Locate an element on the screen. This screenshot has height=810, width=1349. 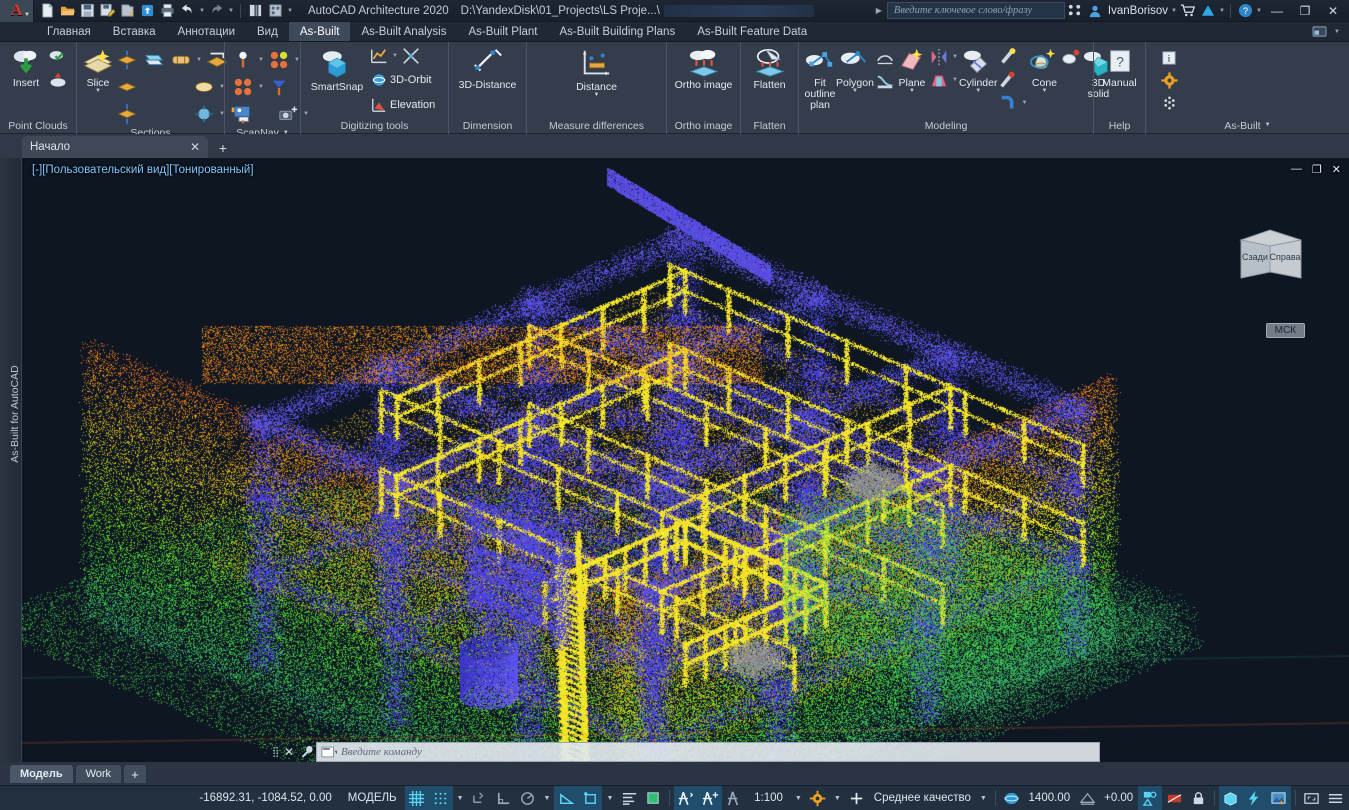
layout-tab-model: Модель is located at coordinates (41, 774).